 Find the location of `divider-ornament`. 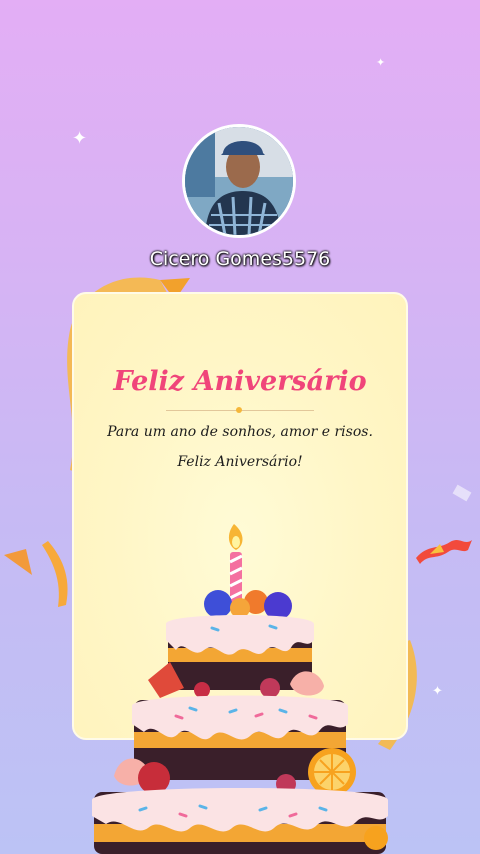

divider-ornament is located at coordinates (239, 410).